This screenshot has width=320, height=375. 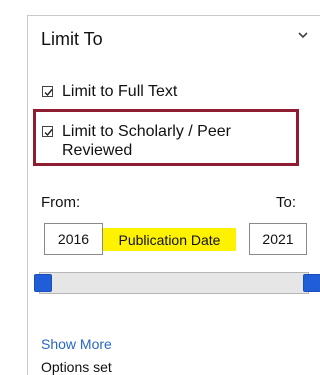 I want to click on to-year-input: 2021, so click(x=278, y=239).